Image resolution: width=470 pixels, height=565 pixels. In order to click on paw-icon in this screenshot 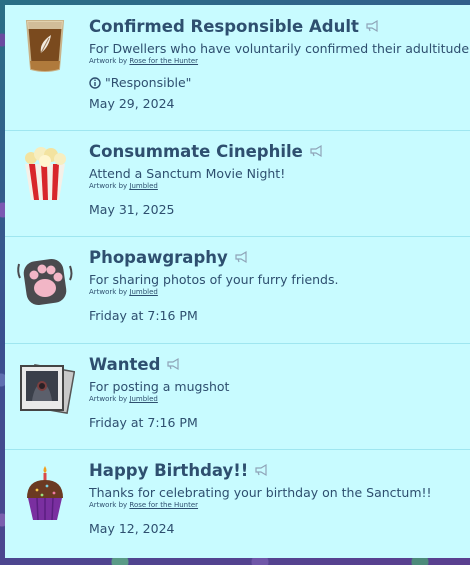, I will do `click(45, 282)`.